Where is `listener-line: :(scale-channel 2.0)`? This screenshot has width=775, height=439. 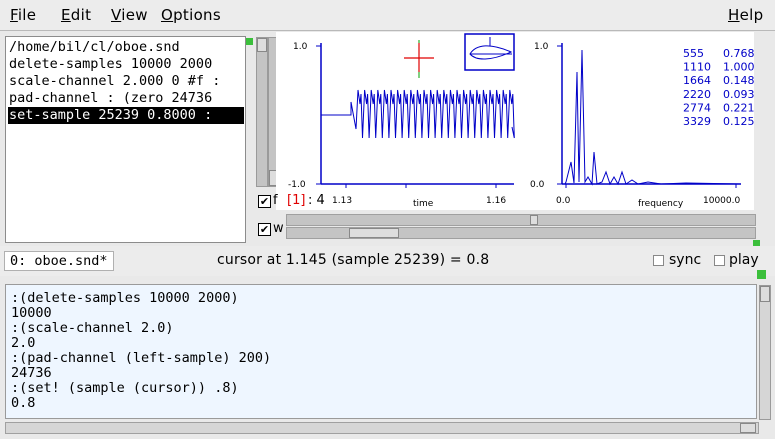 listener-line: :(scale-channel 2.0) is located at coordinates (92, 328).